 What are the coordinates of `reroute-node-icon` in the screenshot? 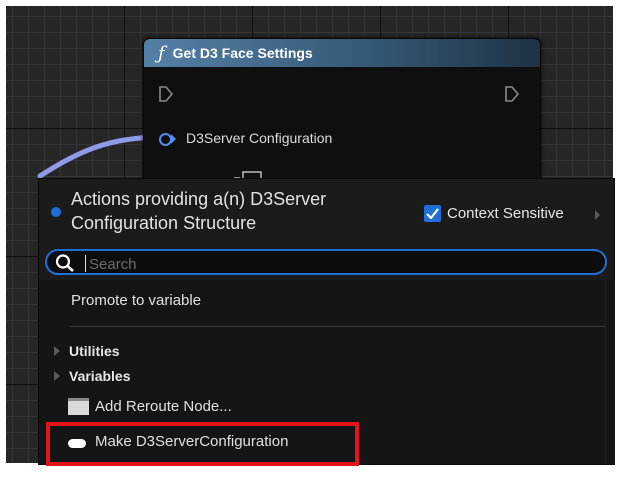 It's located at (78, 406).